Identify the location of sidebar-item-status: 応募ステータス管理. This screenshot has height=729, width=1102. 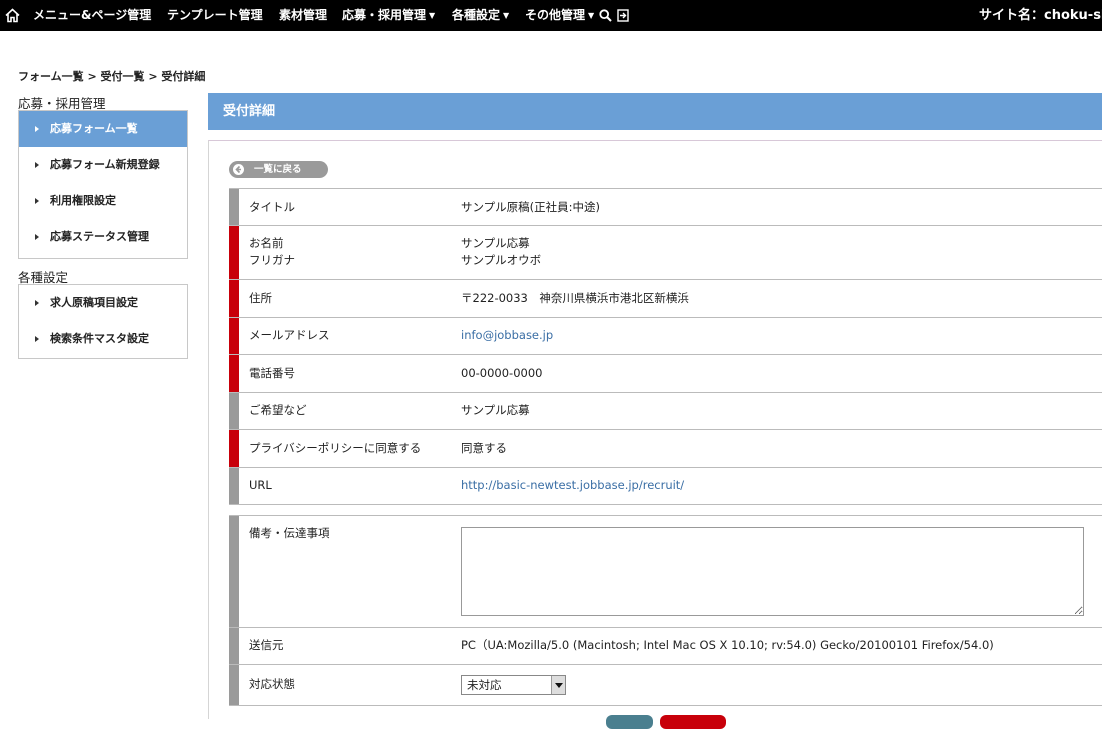
(103, 237).